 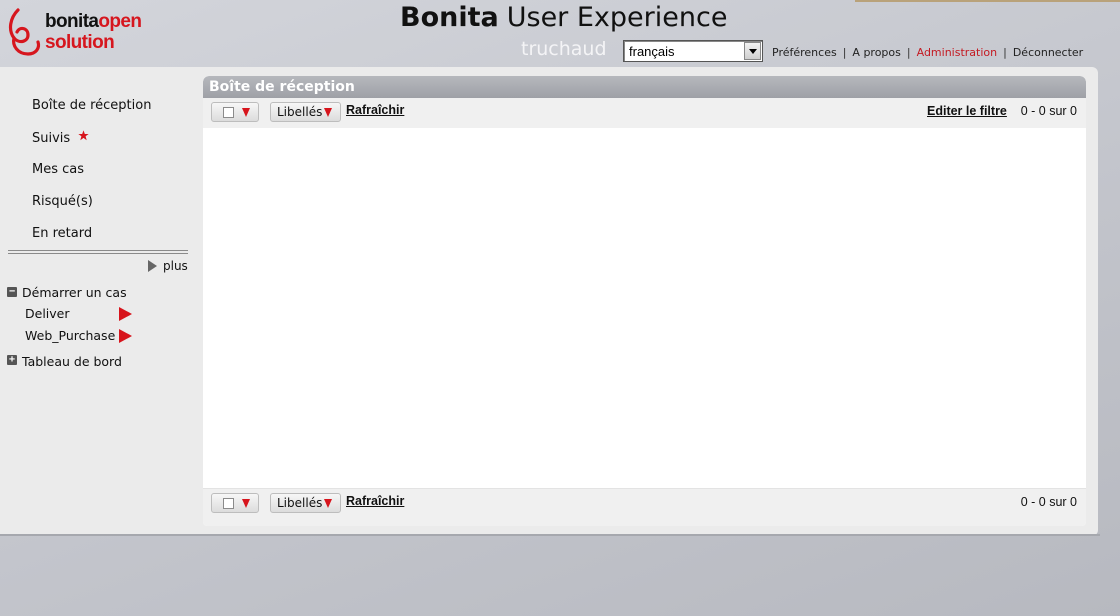 What do you see at coordinates (58, 169) in the screenshot?
I see `sidebar-item-my-cases: Mes cas` at bounding box center [58, 169].